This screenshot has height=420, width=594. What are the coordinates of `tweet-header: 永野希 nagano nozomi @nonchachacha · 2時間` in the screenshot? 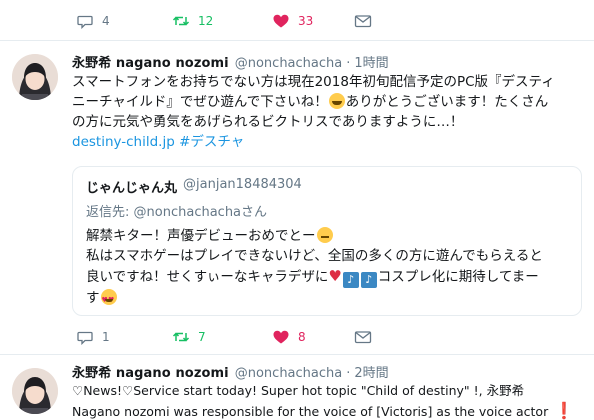 It's located at (230, 371).